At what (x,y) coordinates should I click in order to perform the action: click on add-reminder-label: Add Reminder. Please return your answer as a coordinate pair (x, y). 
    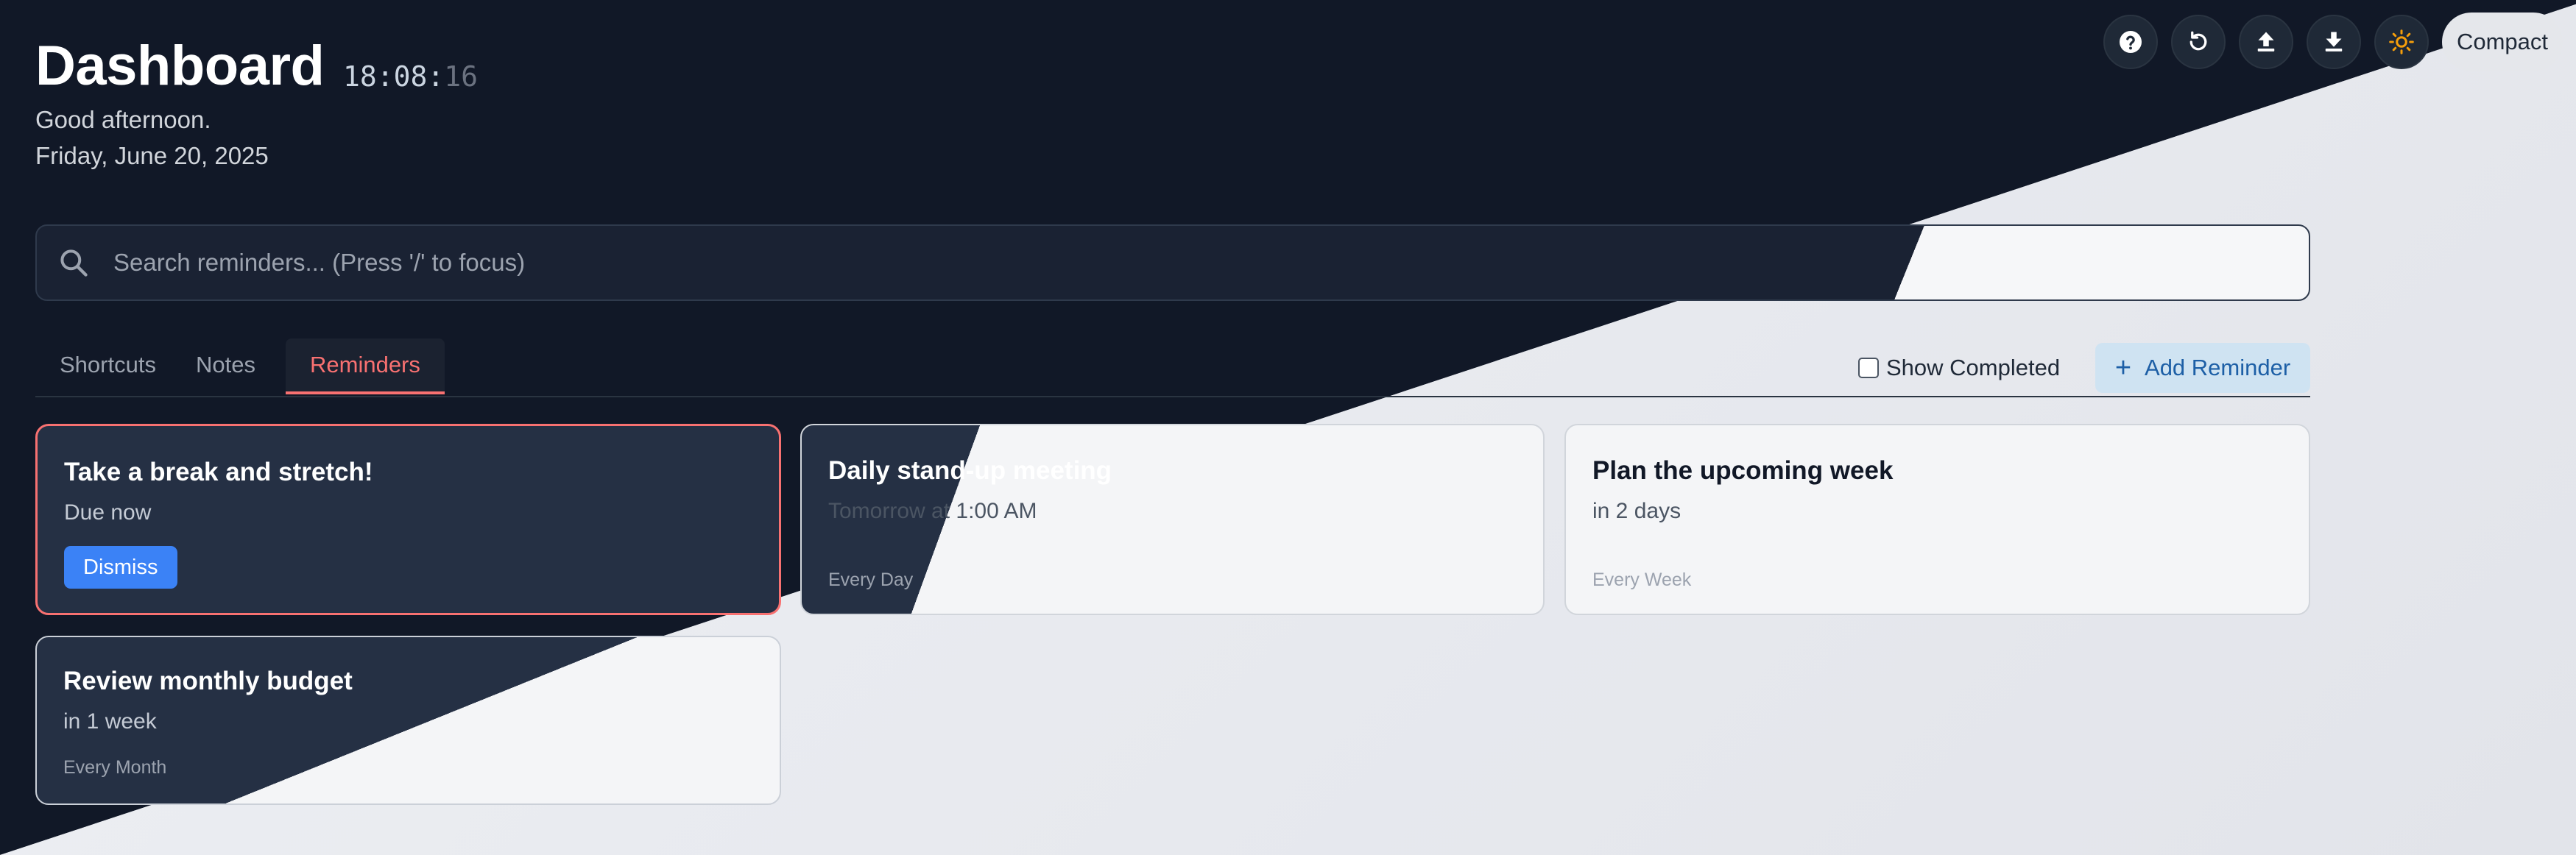
    Looking at the image, I should click on (2218, 367).